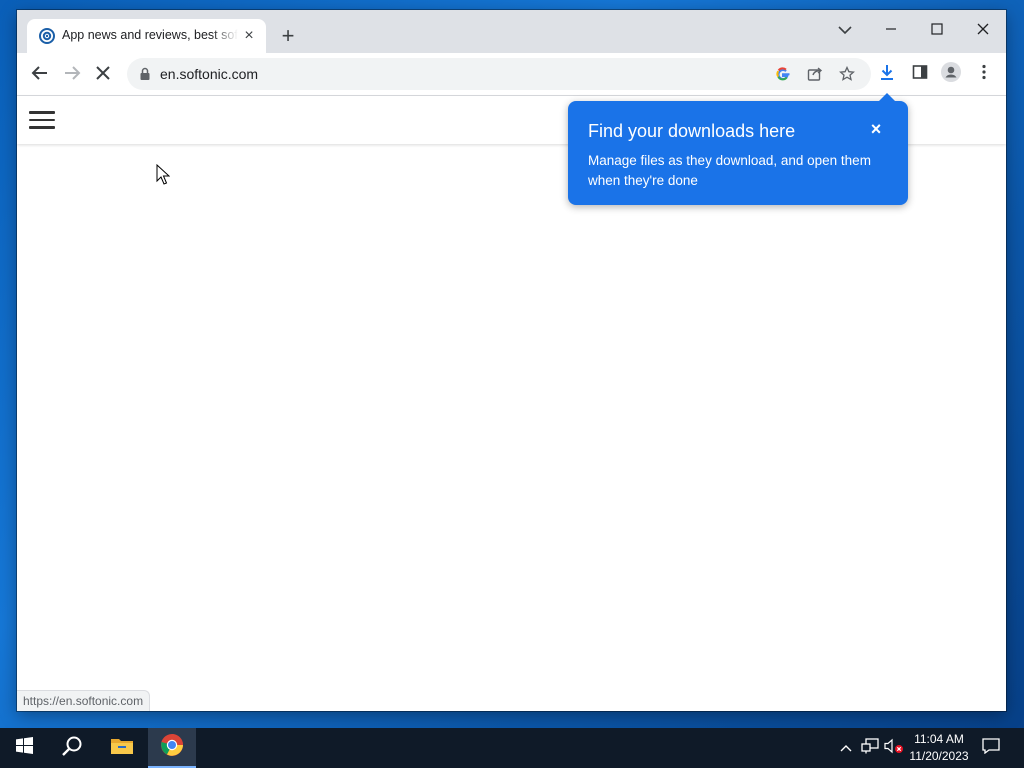  I want to click on show-hidden-icons-button, so click(846, 748).